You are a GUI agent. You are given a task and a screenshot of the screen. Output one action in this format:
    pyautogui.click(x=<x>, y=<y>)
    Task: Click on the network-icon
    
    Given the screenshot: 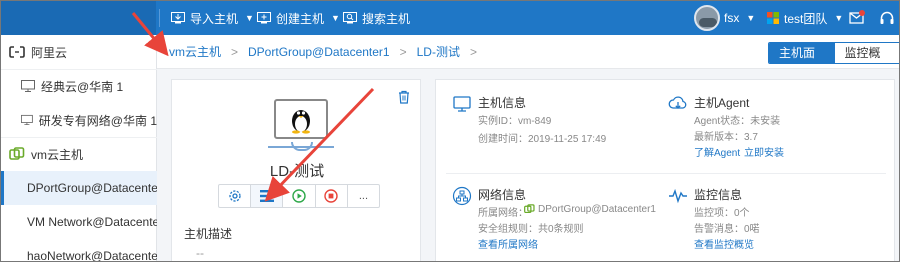 What is the action you would take?
    pyautogui.click(x=462, y=196)
    